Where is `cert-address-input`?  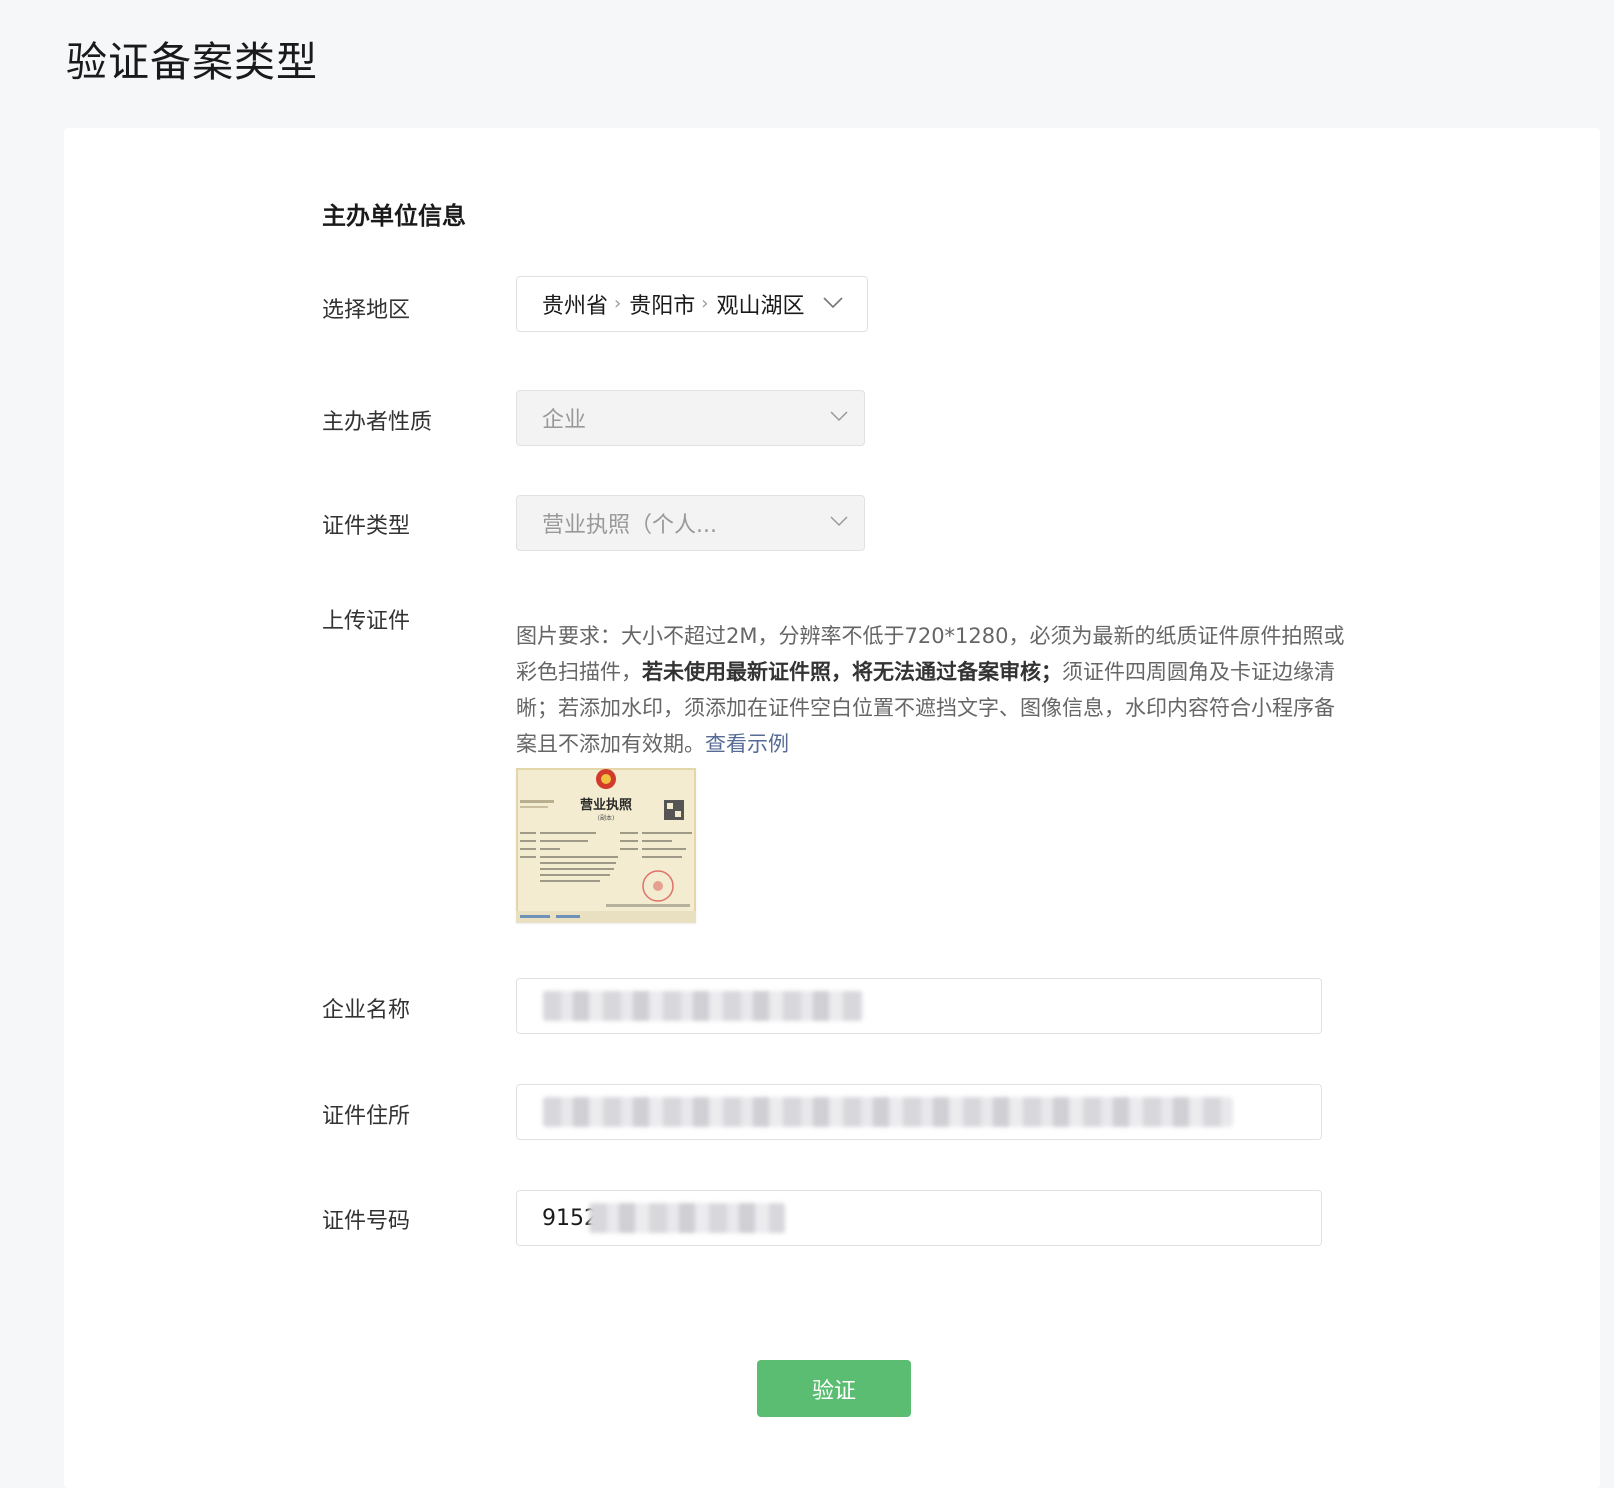
cert-address-input is located at coordinates (919, 1112).